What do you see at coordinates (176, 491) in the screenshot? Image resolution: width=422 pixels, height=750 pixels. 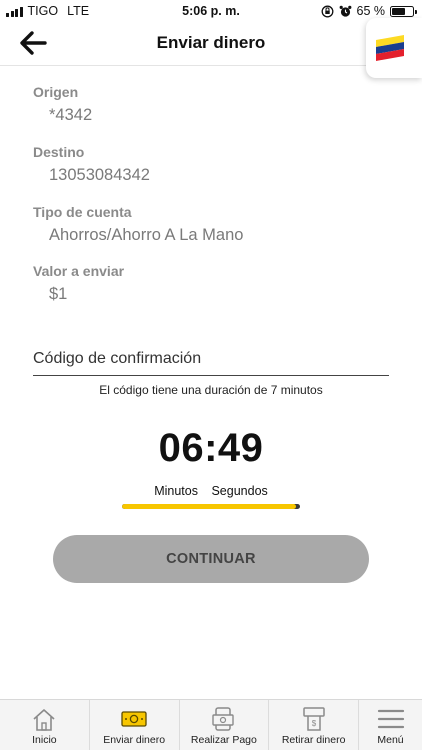 I see `minutes-label: Minutos` at bounding box center [176, 491].